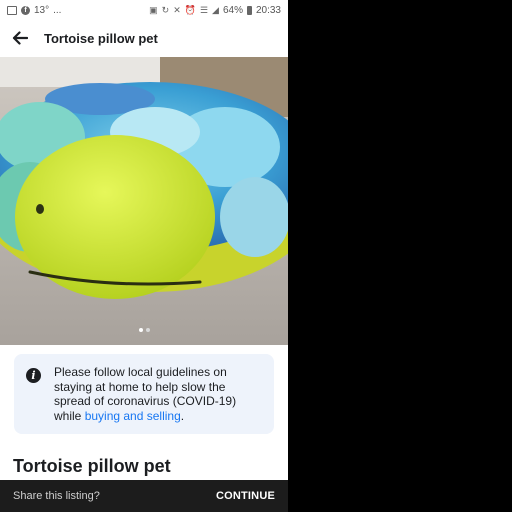 The height and width of the screenshot is (512, 512). Describe the element at coordinates (42, 10) in the screenshot. I see `temperature: 13°` at that location.